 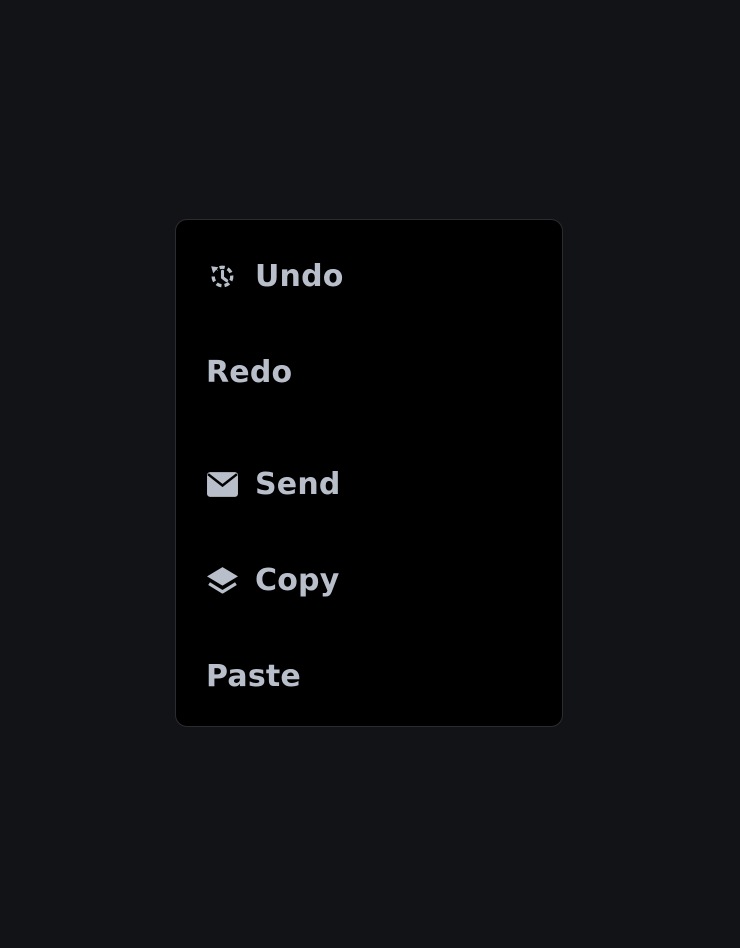 I want to click on menu-item-label: Paste, so click(x=253, y=676).